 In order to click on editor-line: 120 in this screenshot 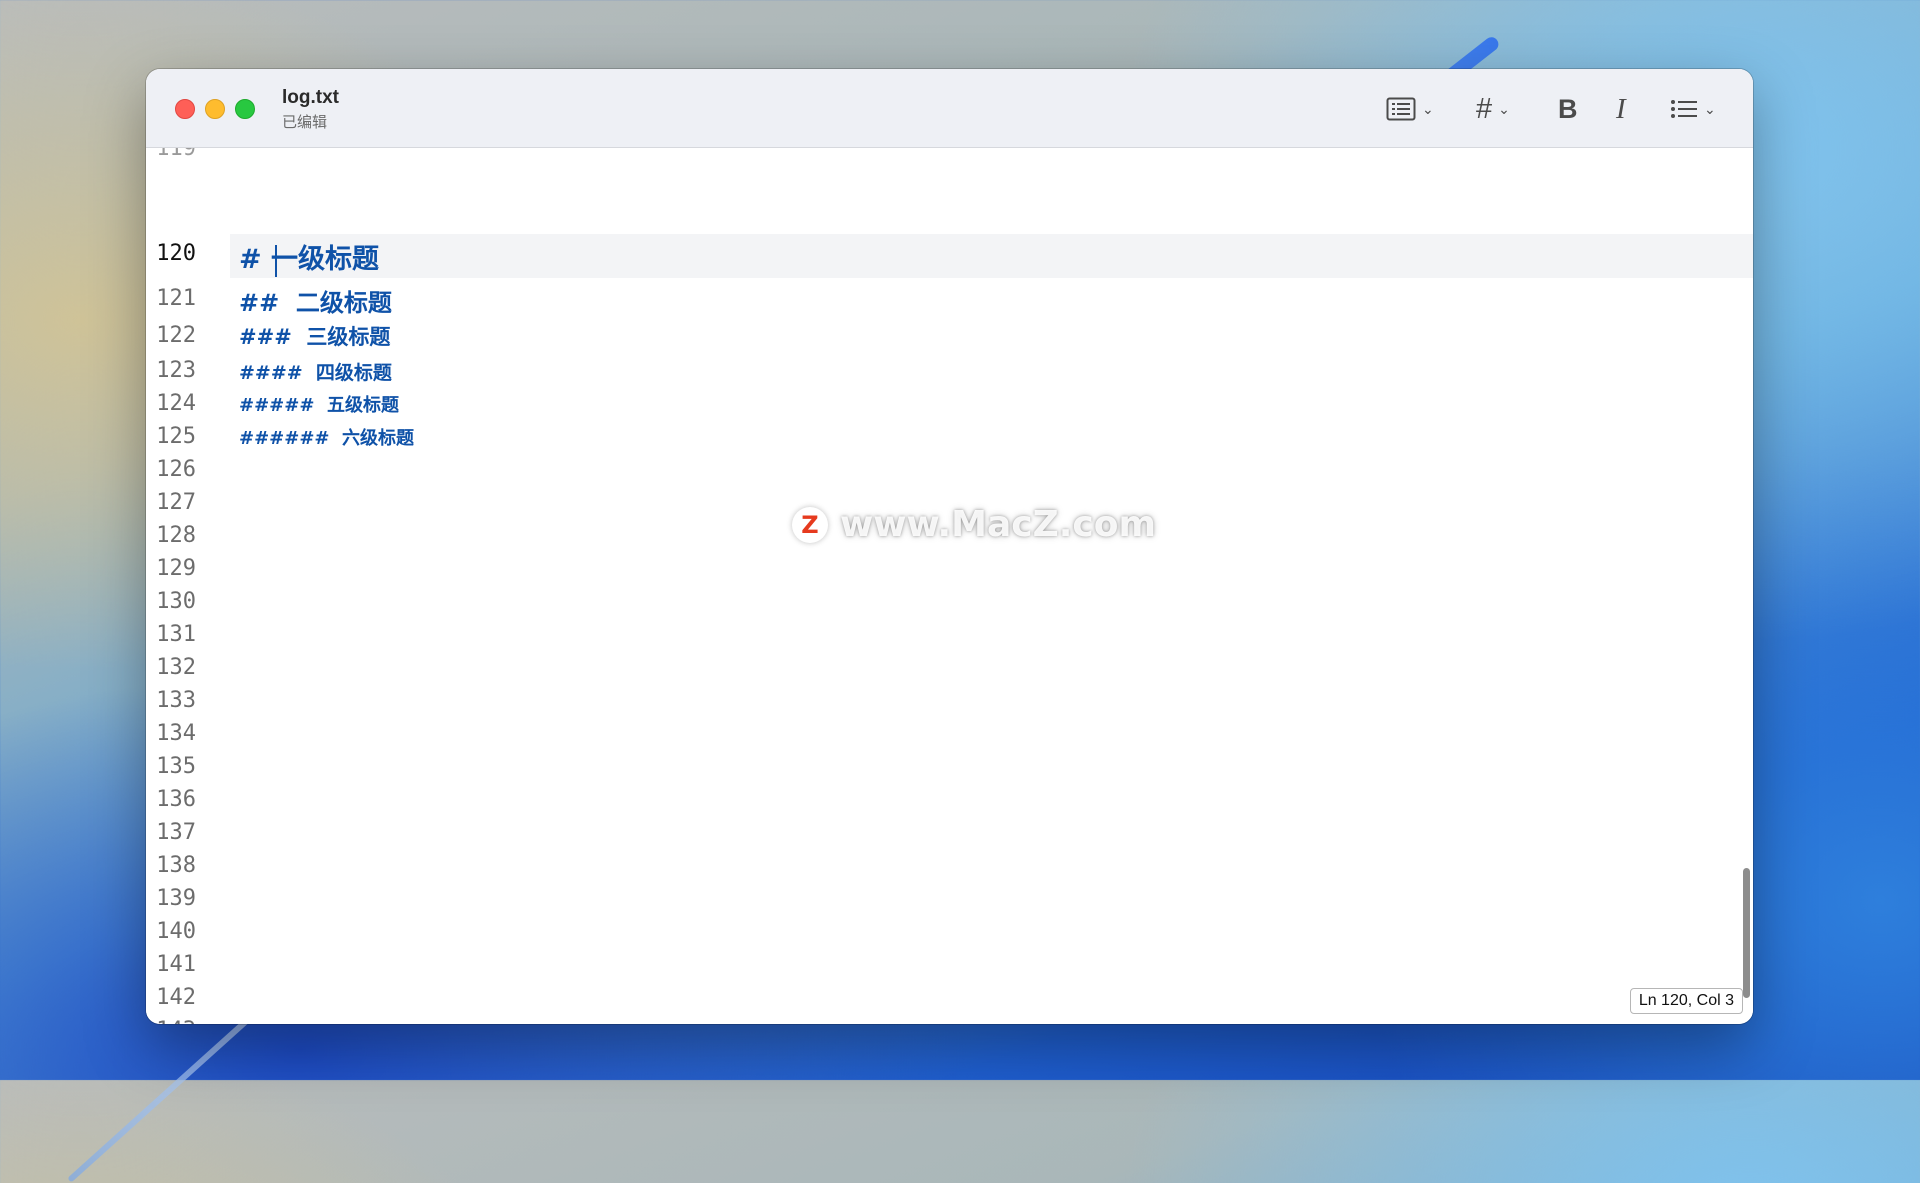, I will do `click(949, 256)`.